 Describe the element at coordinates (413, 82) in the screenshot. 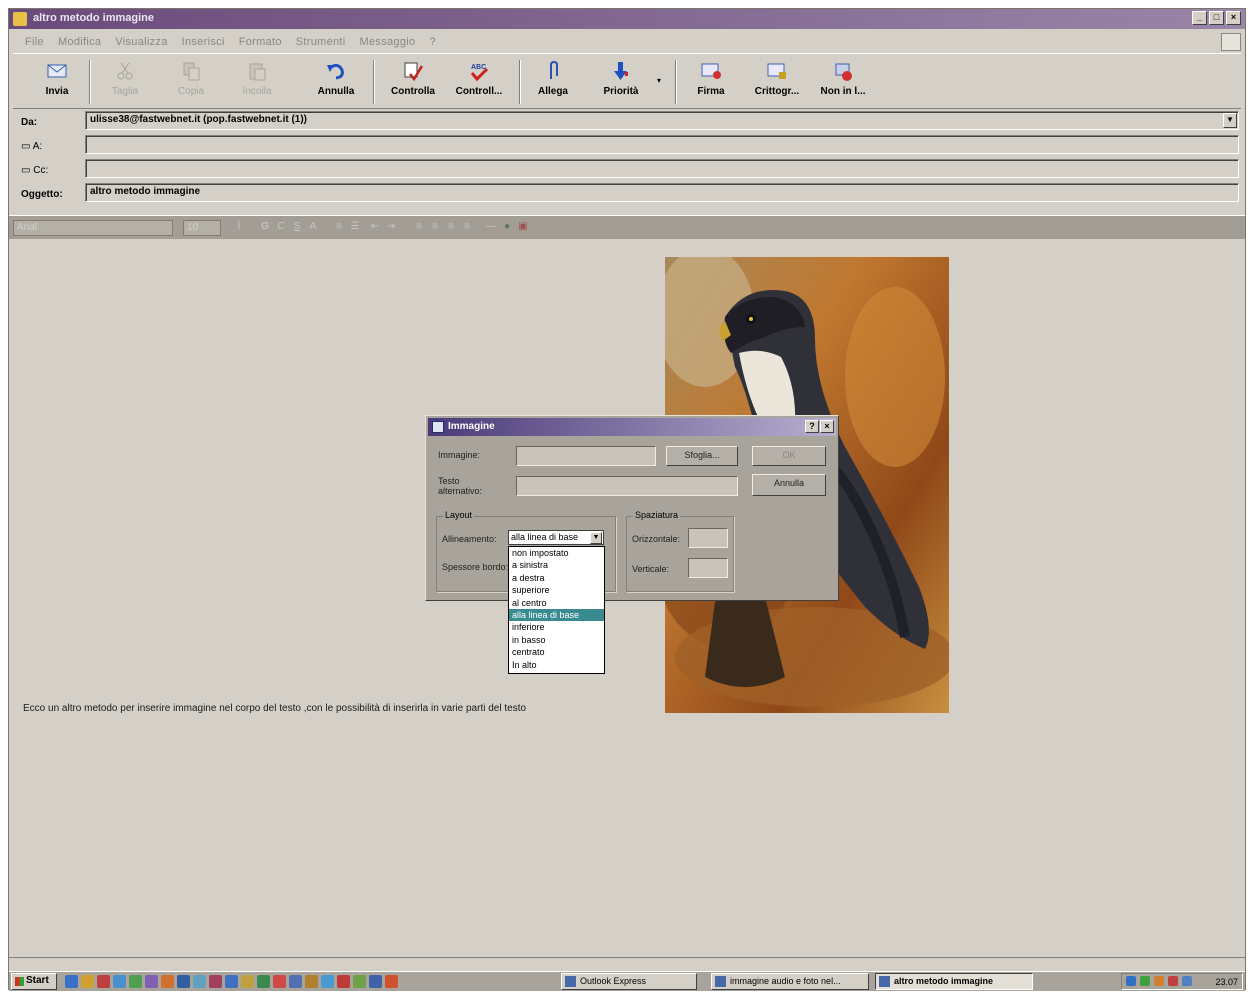

I see `check-names-button: Controlla` at that location.